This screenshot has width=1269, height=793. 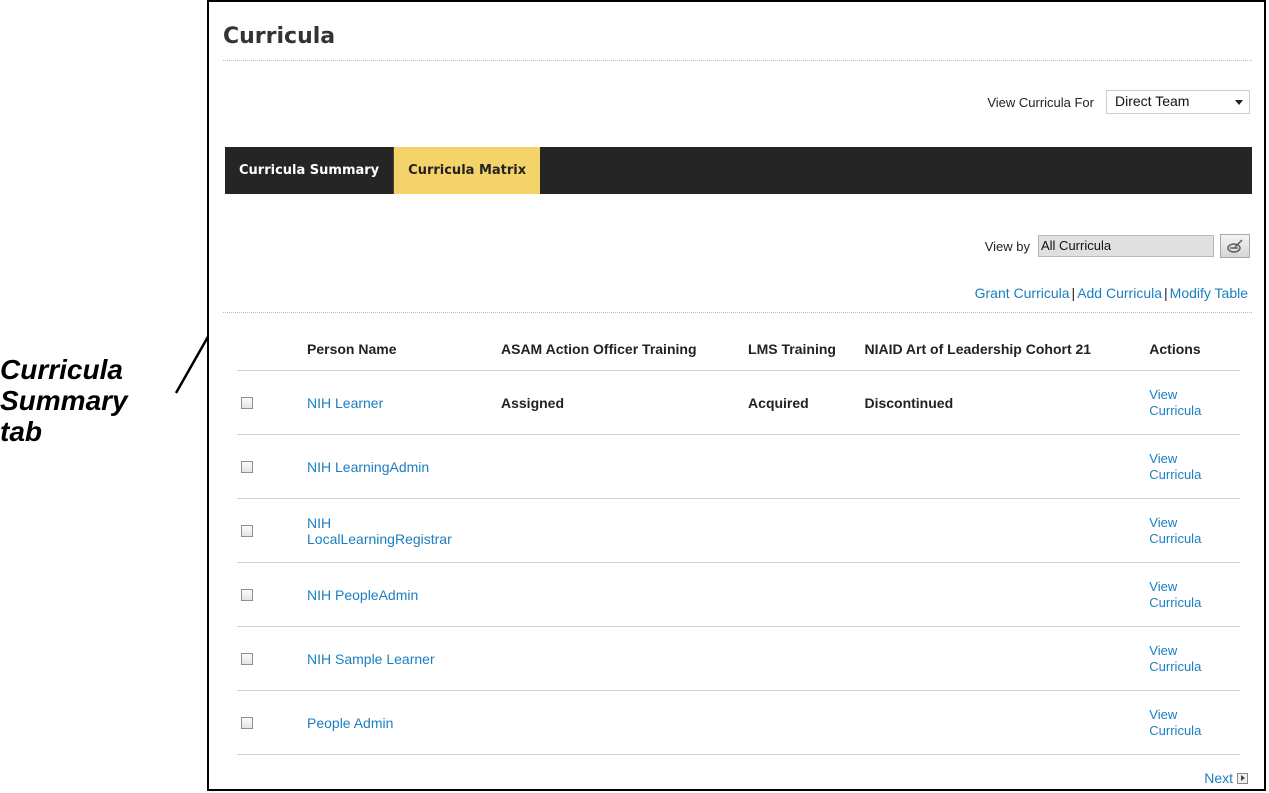 I want to click on picker-button, so click(x=1235, y=246).